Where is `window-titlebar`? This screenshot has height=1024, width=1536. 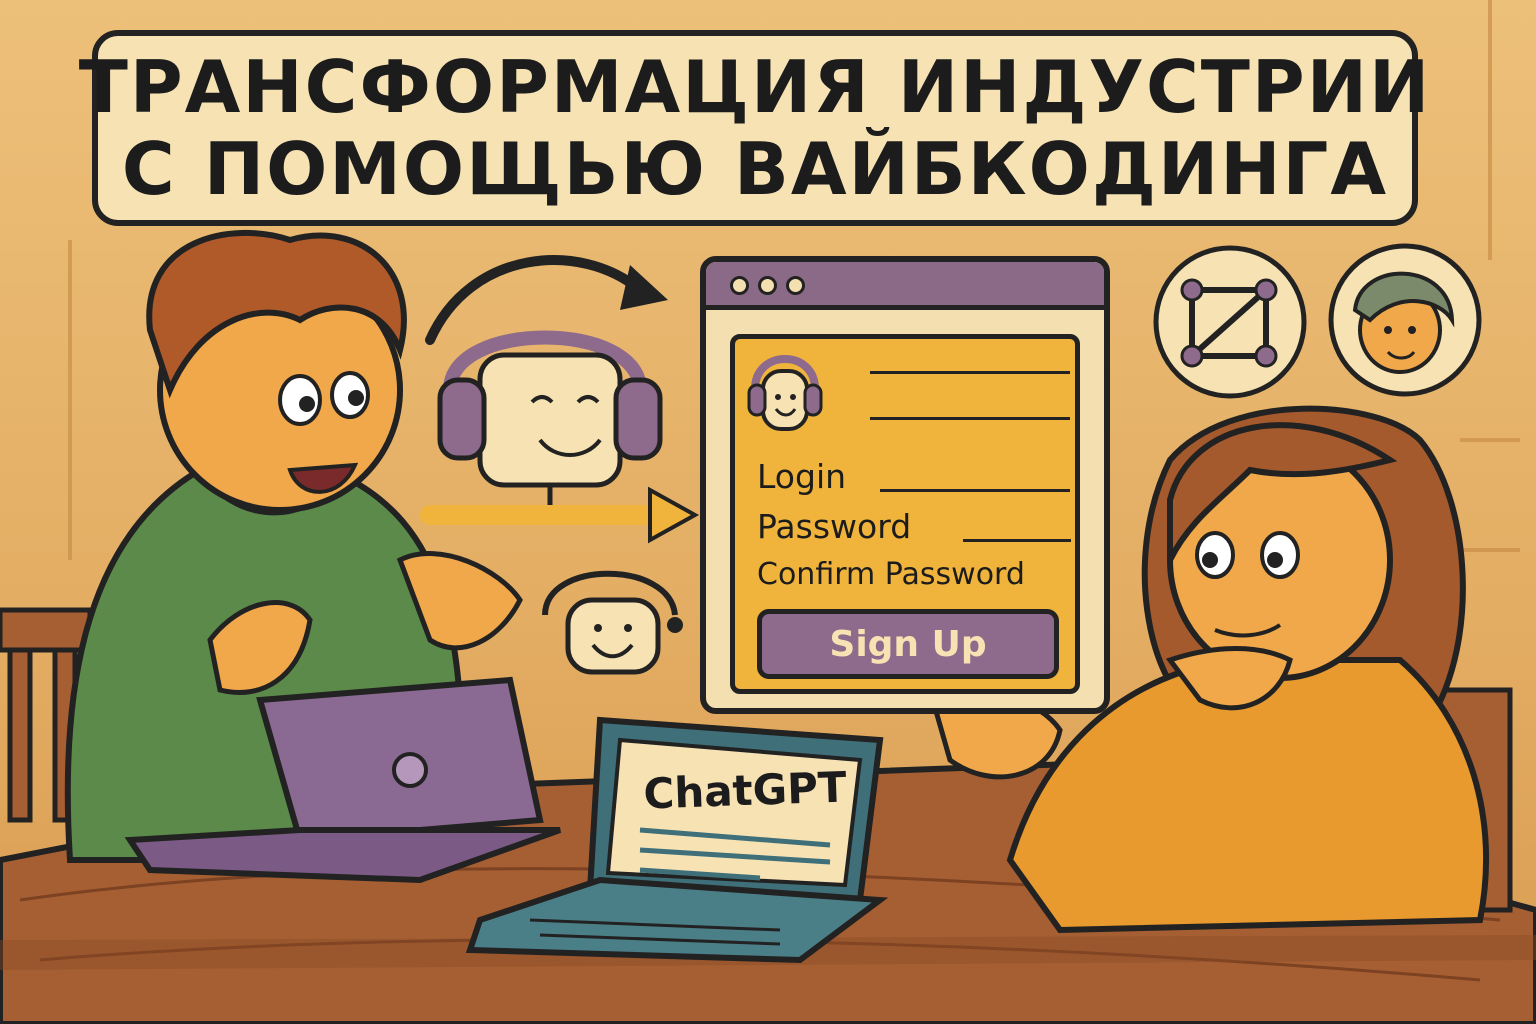 window-titlebar is located at coordinates (905, 286).